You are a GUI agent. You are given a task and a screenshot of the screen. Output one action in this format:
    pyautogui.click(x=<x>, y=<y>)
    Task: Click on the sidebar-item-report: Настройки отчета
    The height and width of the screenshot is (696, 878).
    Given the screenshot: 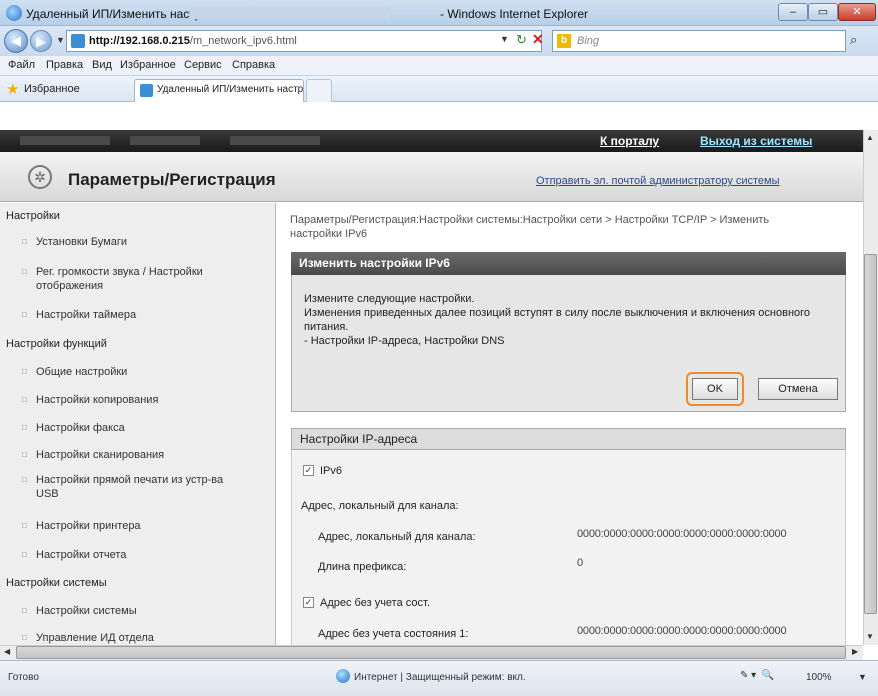 What is the action you would take?
    pyautogui.click(x=74, y=555)
    